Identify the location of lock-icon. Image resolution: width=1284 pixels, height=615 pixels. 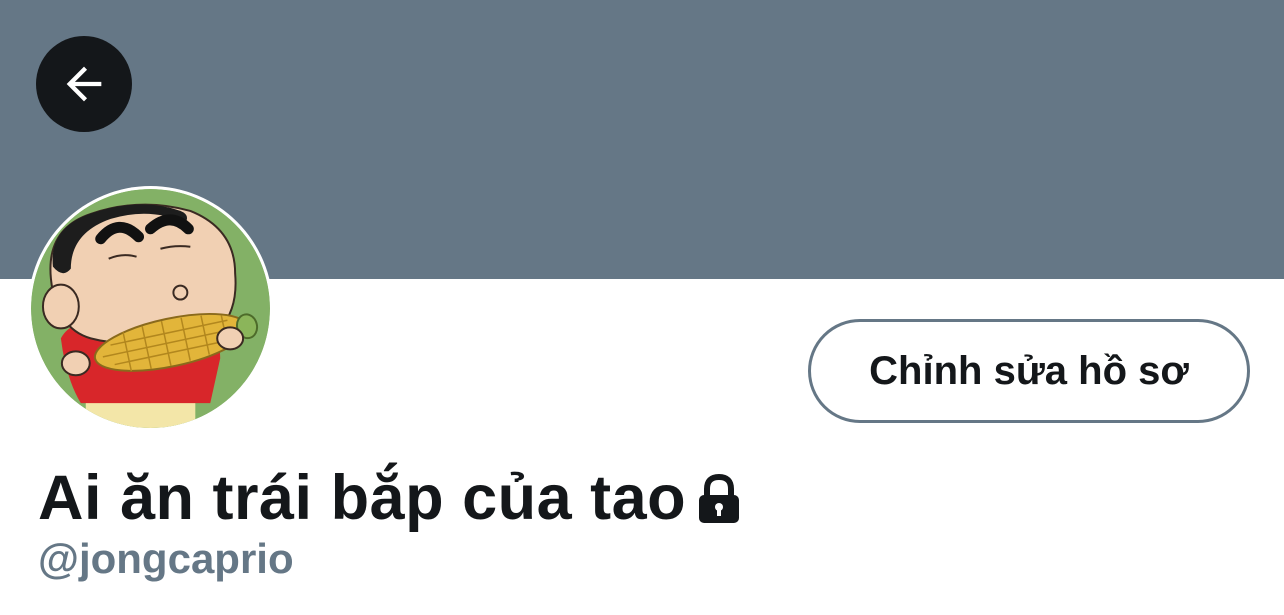
(719, 501).